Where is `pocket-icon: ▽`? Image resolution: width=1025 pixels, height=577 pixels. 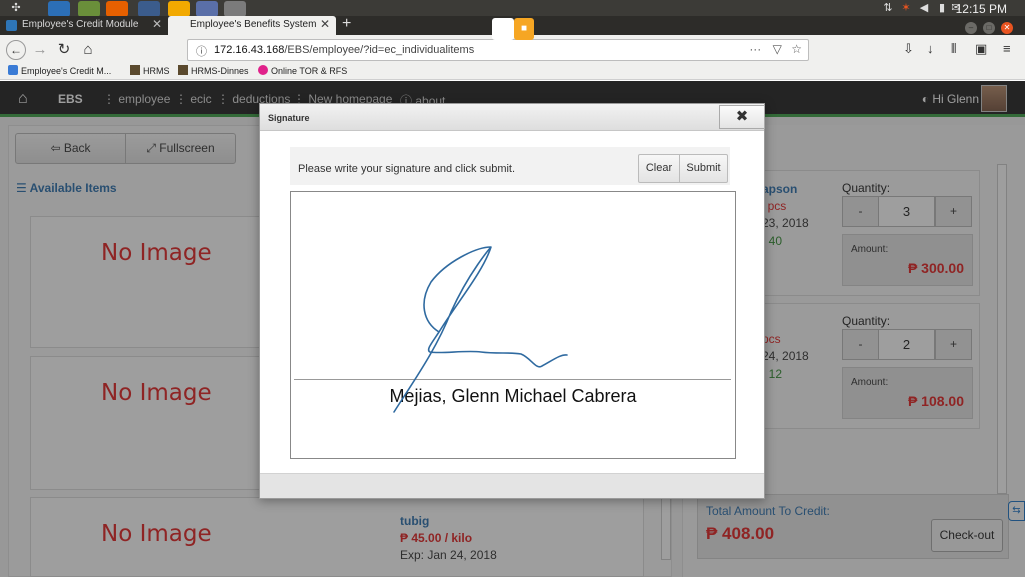
pocket-icon: ▽ is located at coordinates (777, 49).